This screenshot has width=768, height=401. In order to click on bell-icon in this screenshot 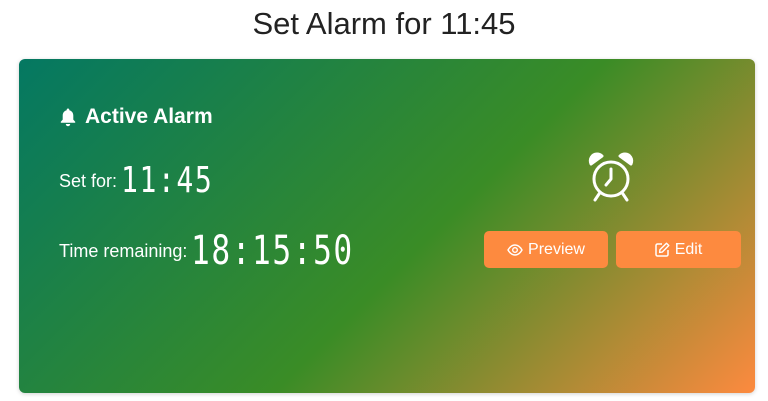, I will do `click(68, 117)`.